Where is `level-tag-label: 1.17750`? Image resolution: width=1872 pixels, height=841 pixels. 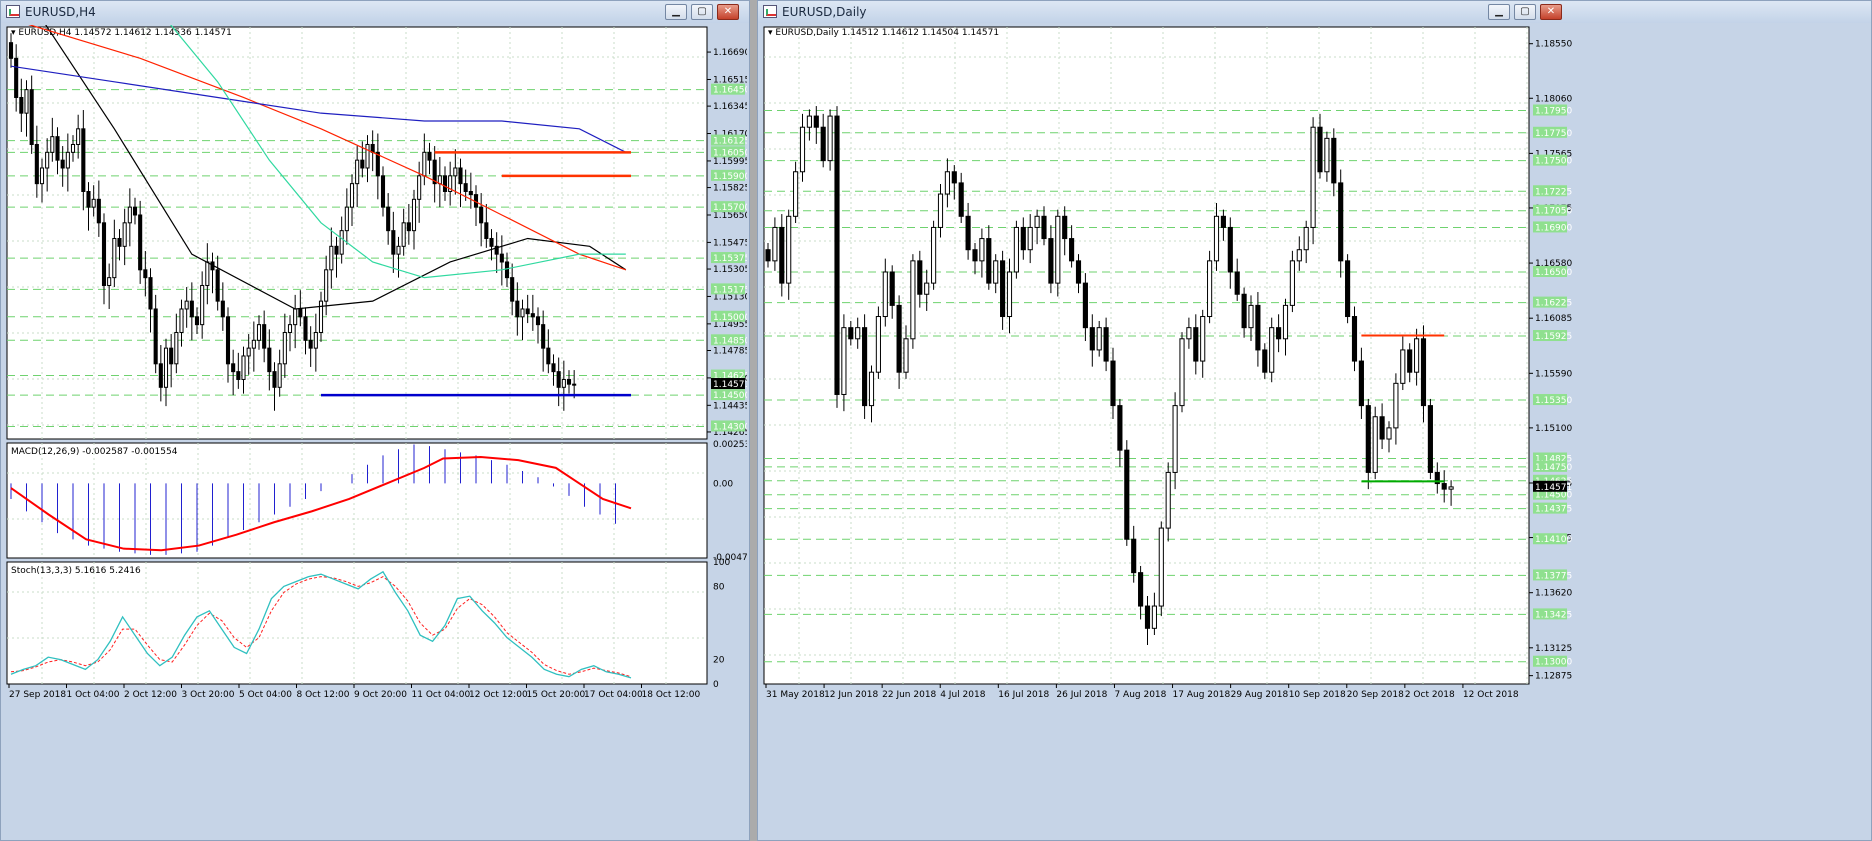
level-tag-label: 1.17750 is located at coordinates (1553, 134).